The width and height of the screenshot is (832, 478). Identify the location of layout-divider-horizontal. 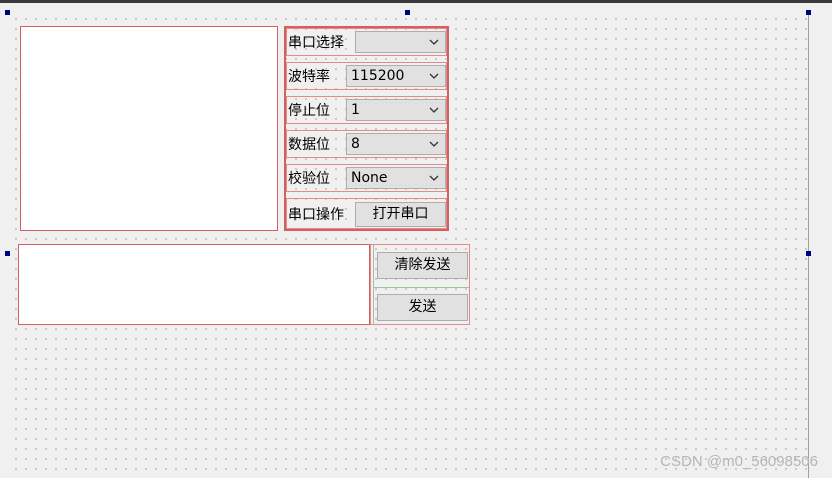
(421, 287).